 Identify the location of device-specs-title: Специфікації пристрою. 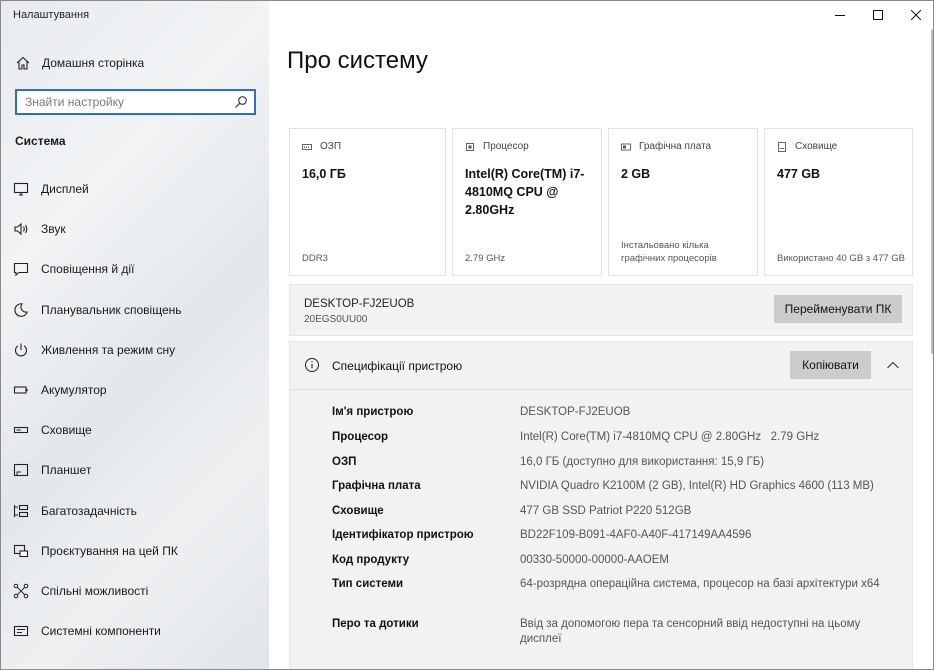
(397, 366).